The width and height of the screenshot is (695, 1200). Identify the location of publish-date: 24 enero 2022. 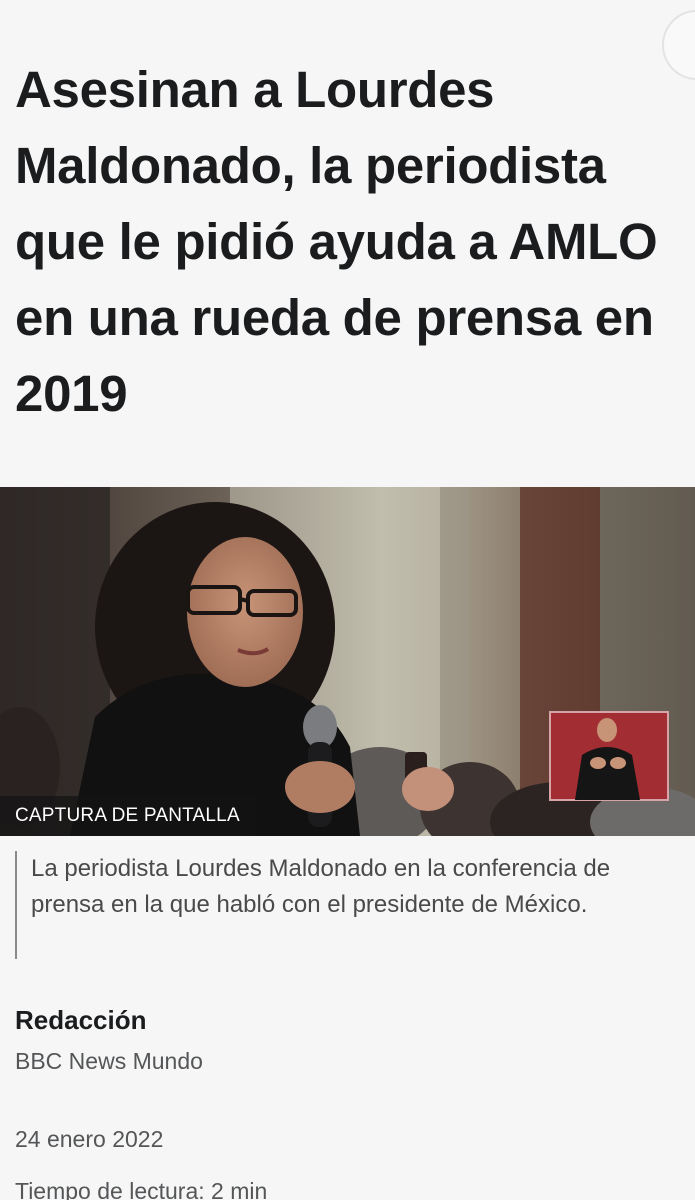
(89, 1139).